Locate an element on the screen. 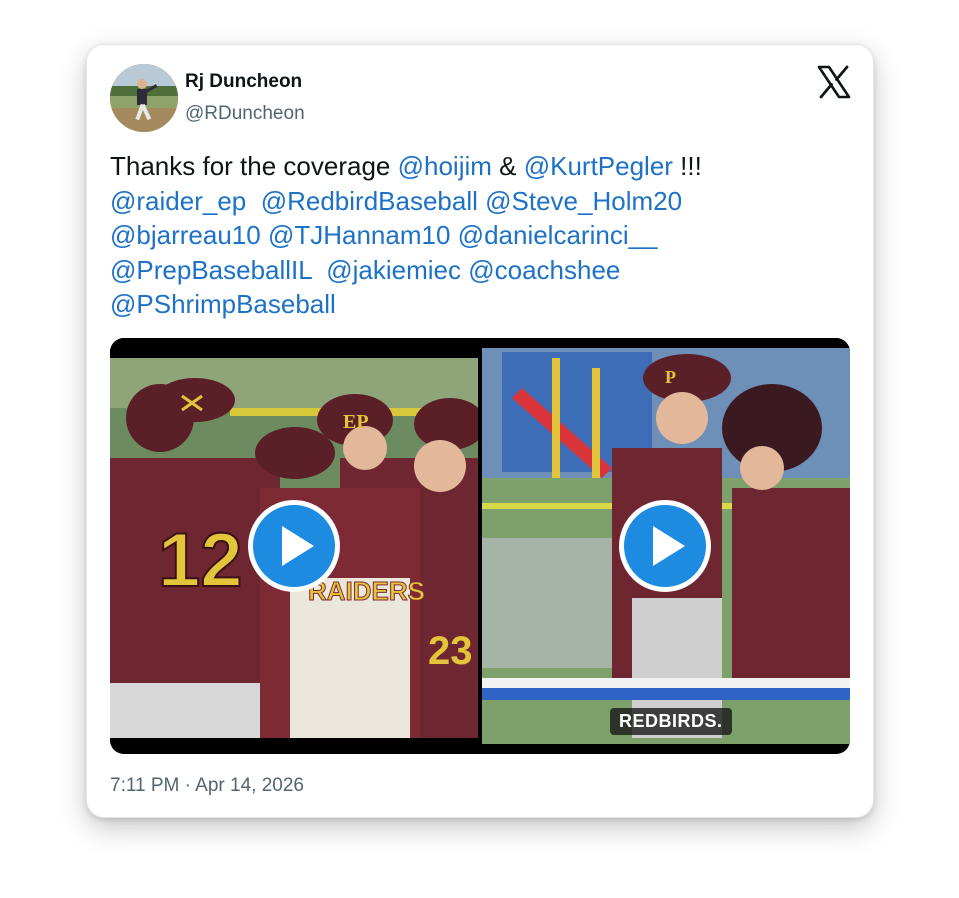  author-avatar is located at coordinates (144, 98).